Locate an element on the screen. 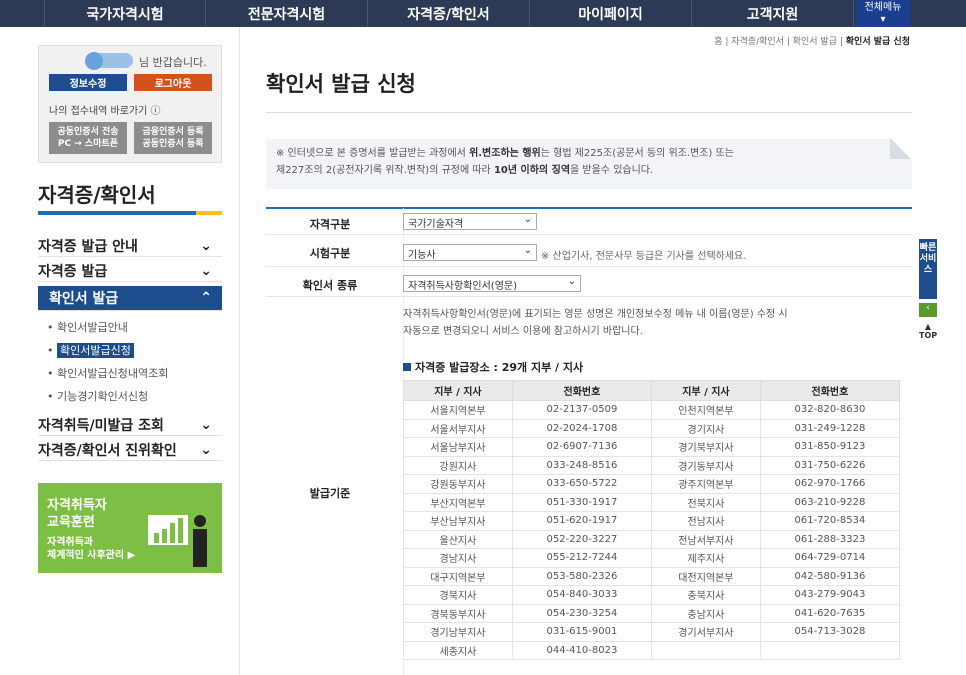 Image resolution: width=966 pixels, height=675 pixels. submenu-confirmation-apply: • 확인서발급신청 is located at coordinates (90, 350).